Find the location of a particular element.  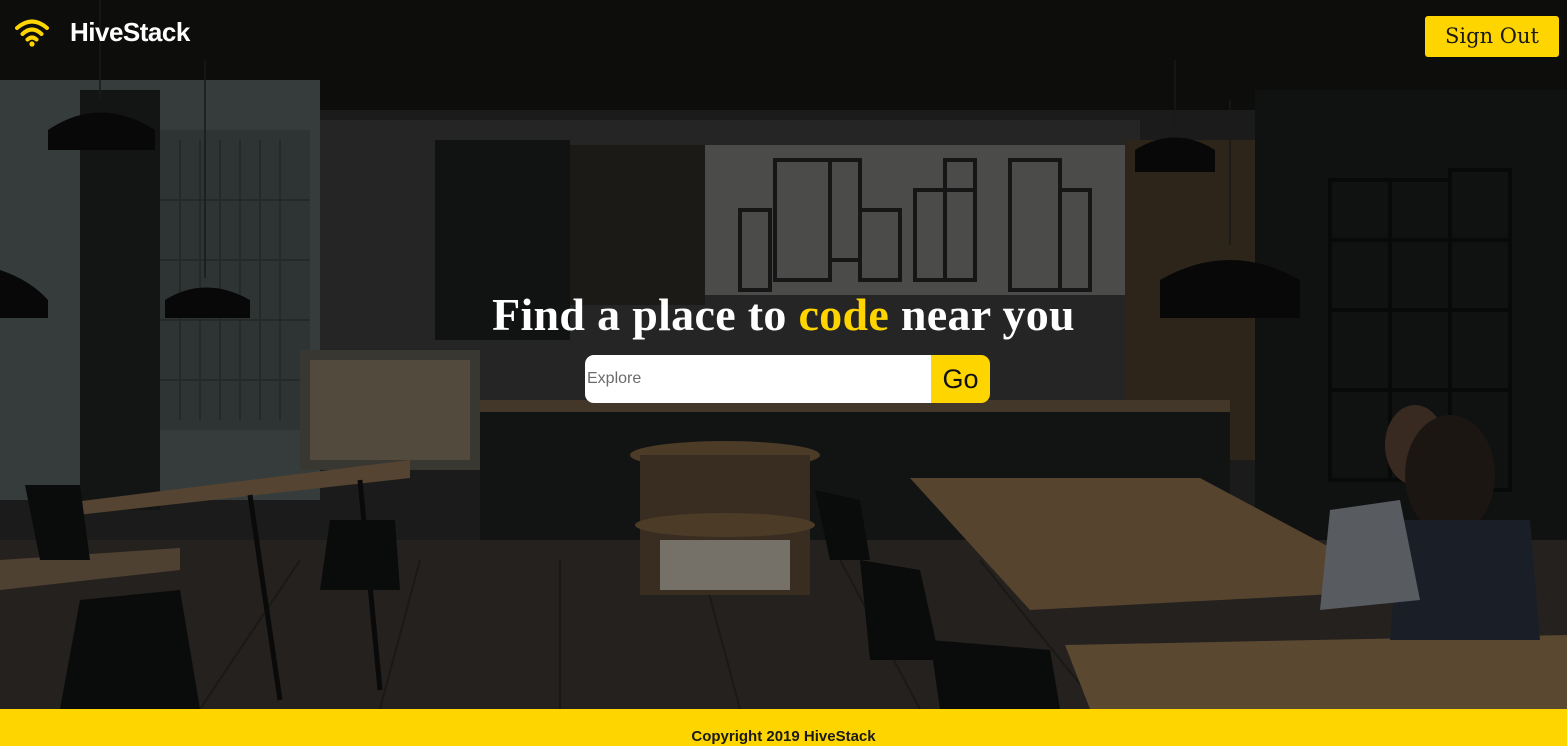

search-form: Go is located at coordinates (787, 379).